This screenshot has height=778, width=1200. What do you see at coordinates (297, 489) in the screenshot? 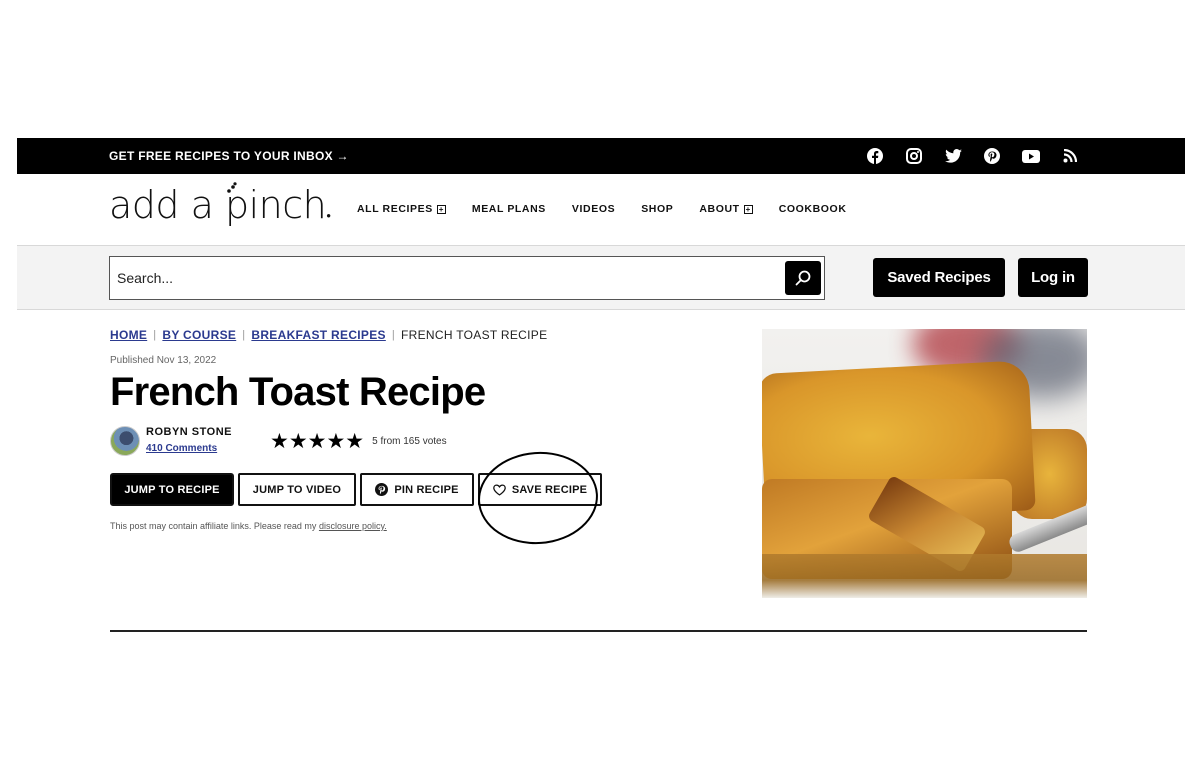
I see `jump-to-video-button: JUMP TO VIDEO` at bounding box center [297, 489].